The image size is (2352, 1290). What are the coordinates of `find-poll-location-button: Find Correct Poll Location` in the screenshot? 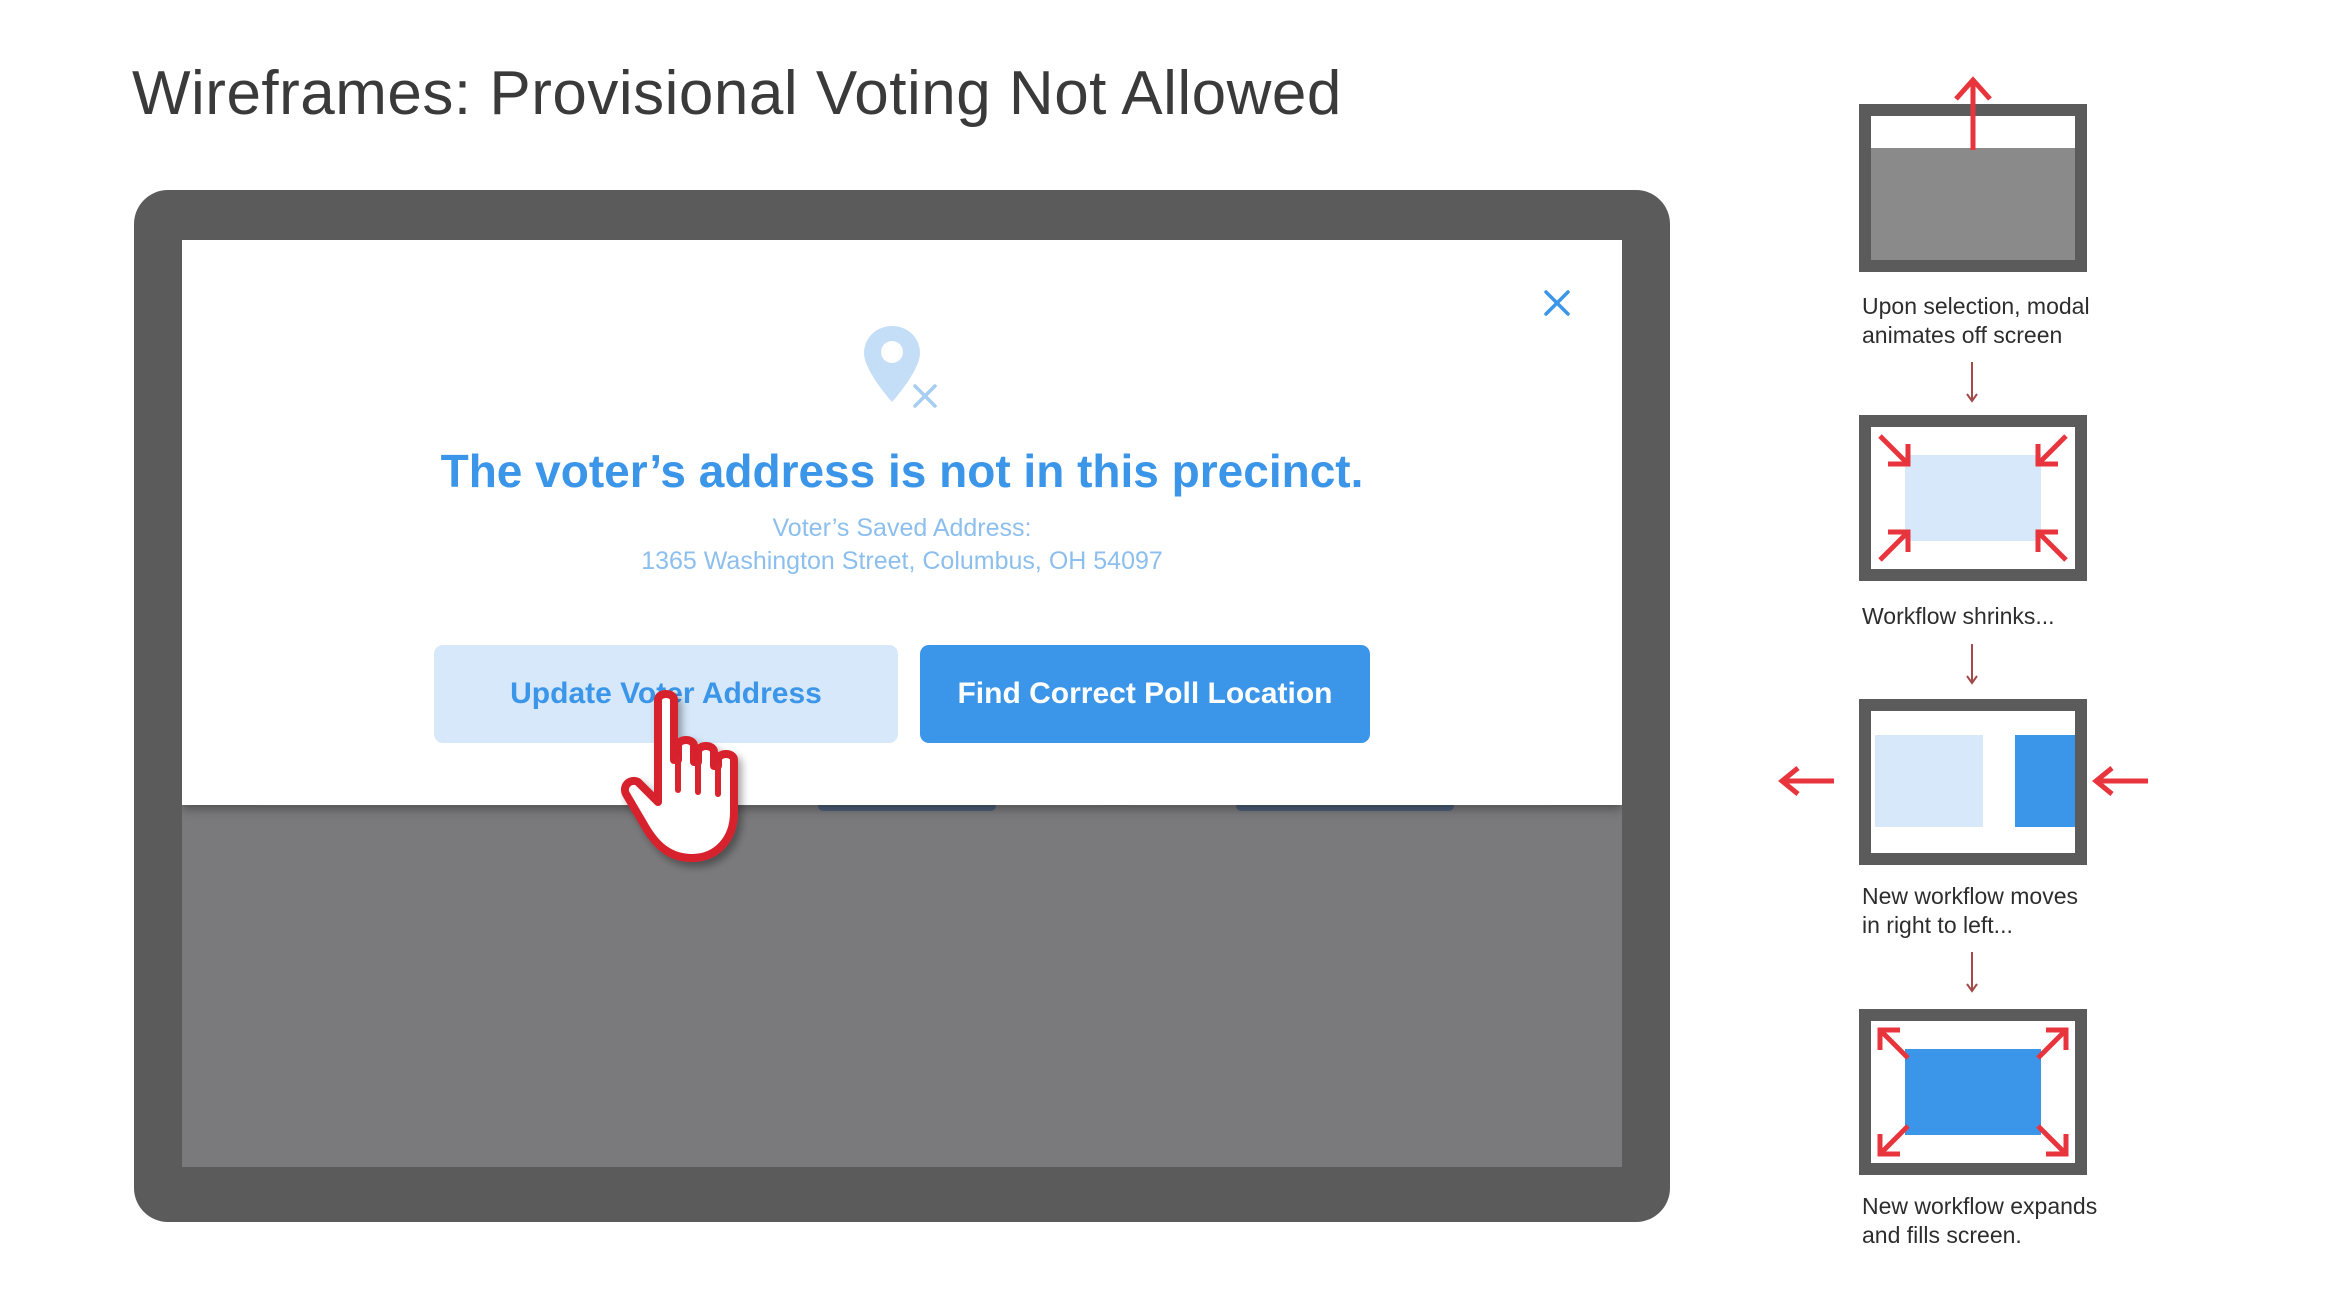 It's located at (1145, 694).